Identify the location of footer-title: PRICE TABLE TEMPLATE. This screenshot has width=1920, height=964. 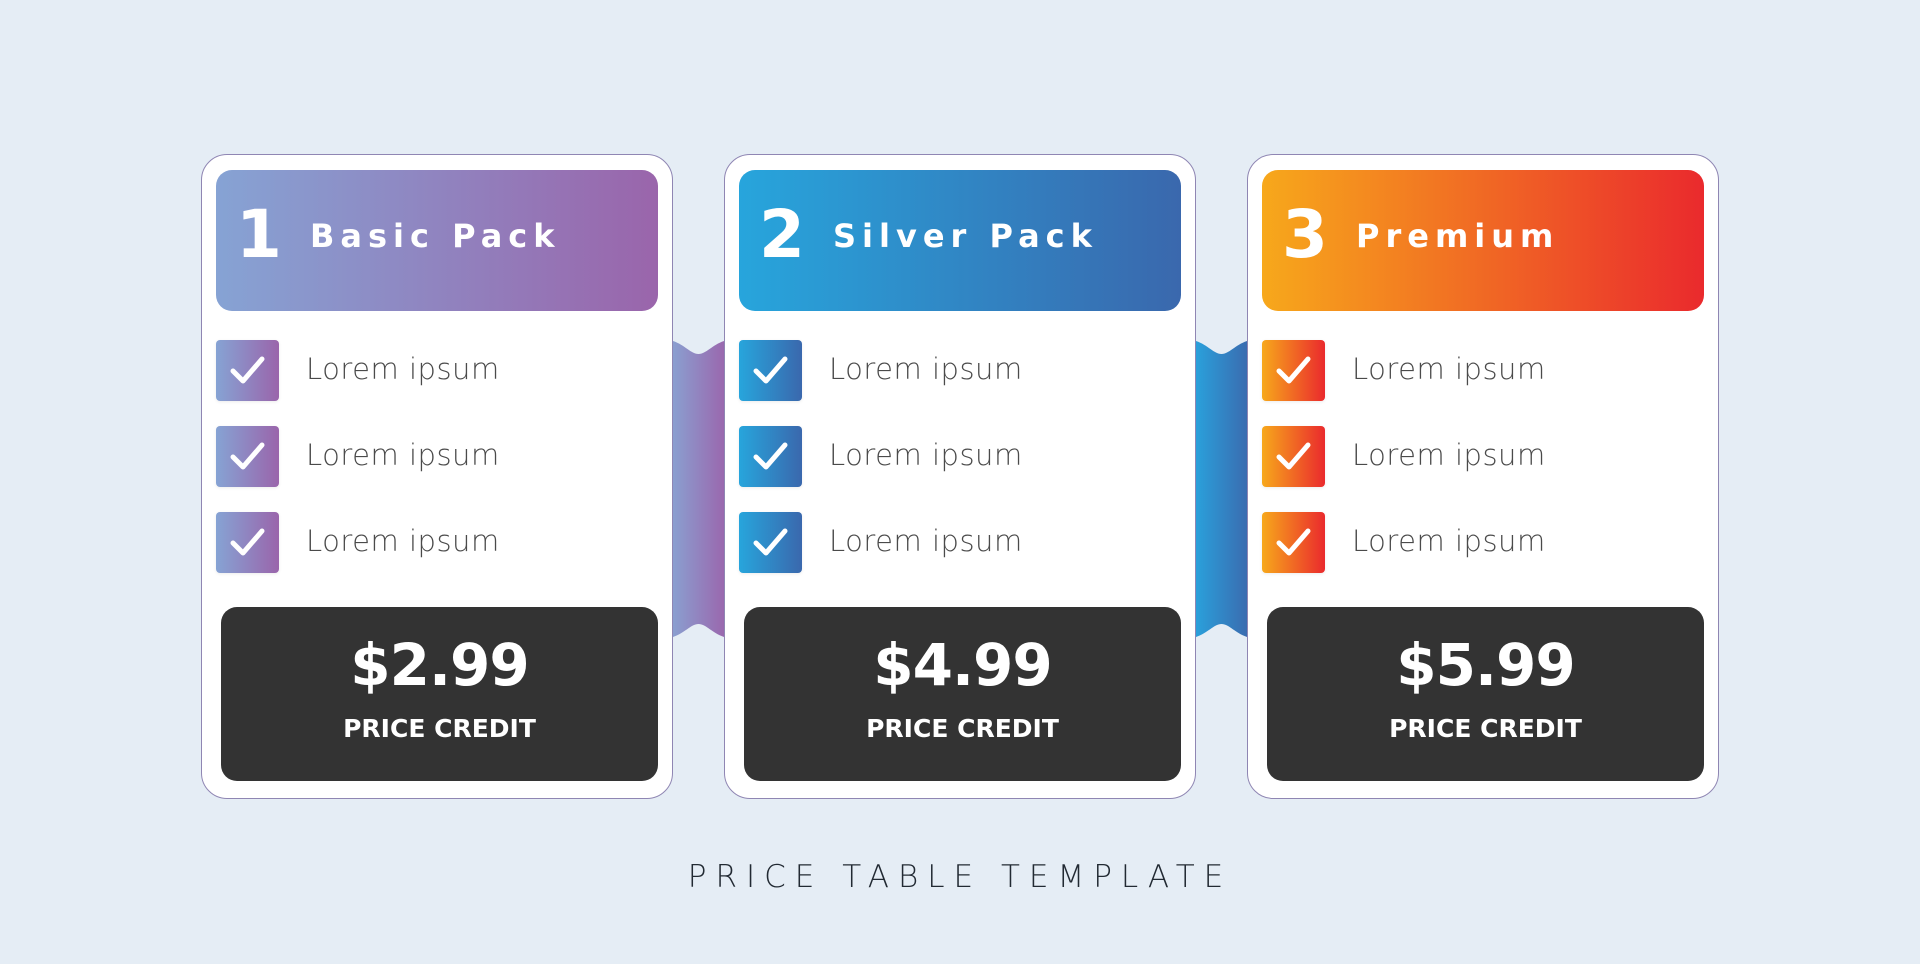
(960, 877).